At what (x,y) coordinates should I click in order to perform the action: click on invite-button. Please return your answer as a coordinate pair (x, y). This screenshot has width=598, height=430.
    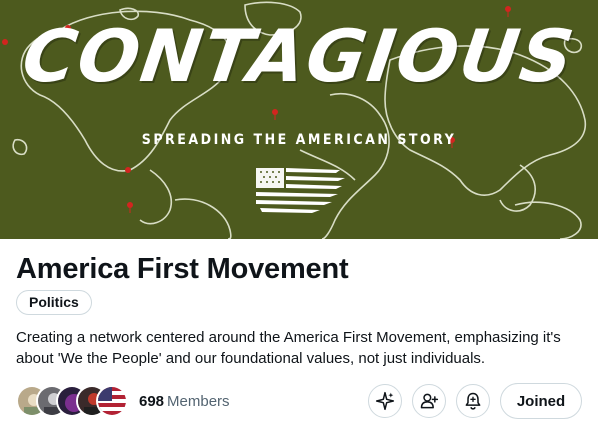
    Looking at the image, I should click on (429, 401).